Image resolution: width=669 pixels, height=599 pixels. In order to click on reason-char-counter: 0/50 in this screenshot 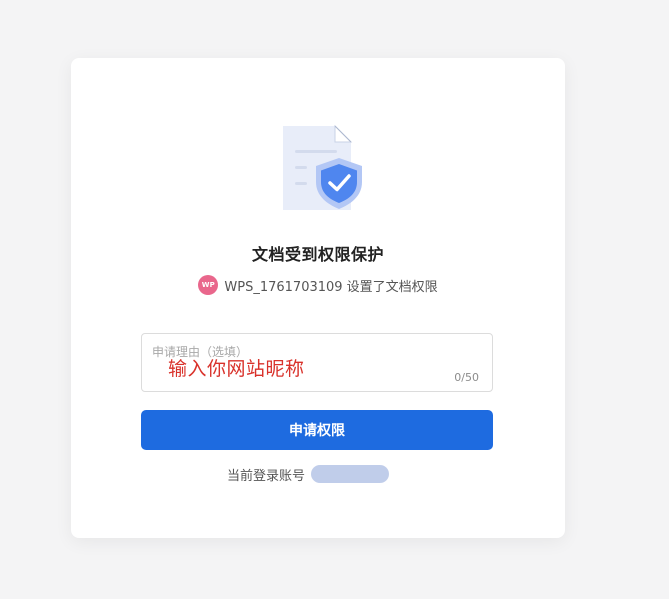, I will do `click(466, 377)`.